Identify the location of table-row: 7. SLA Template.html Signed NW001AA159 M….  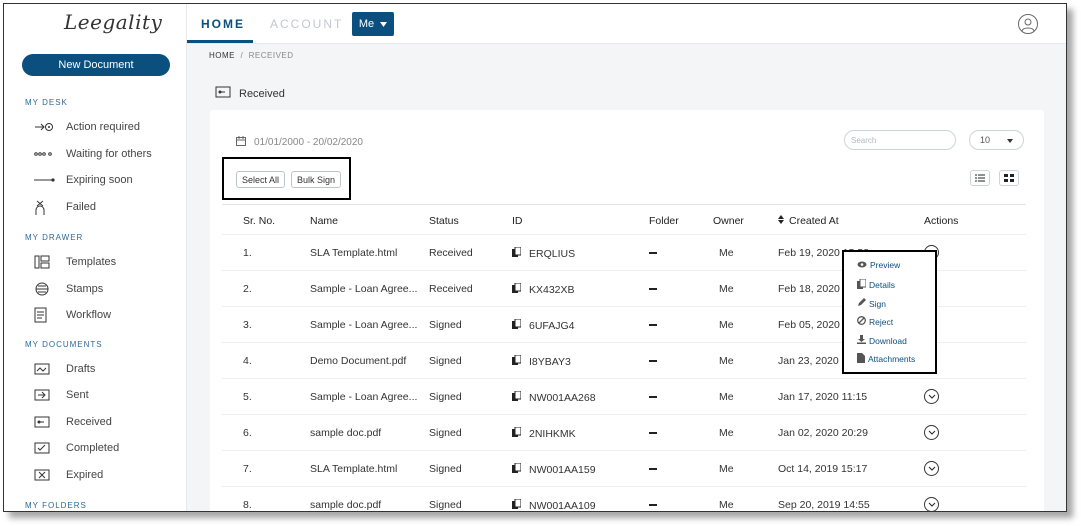
(624, 468).